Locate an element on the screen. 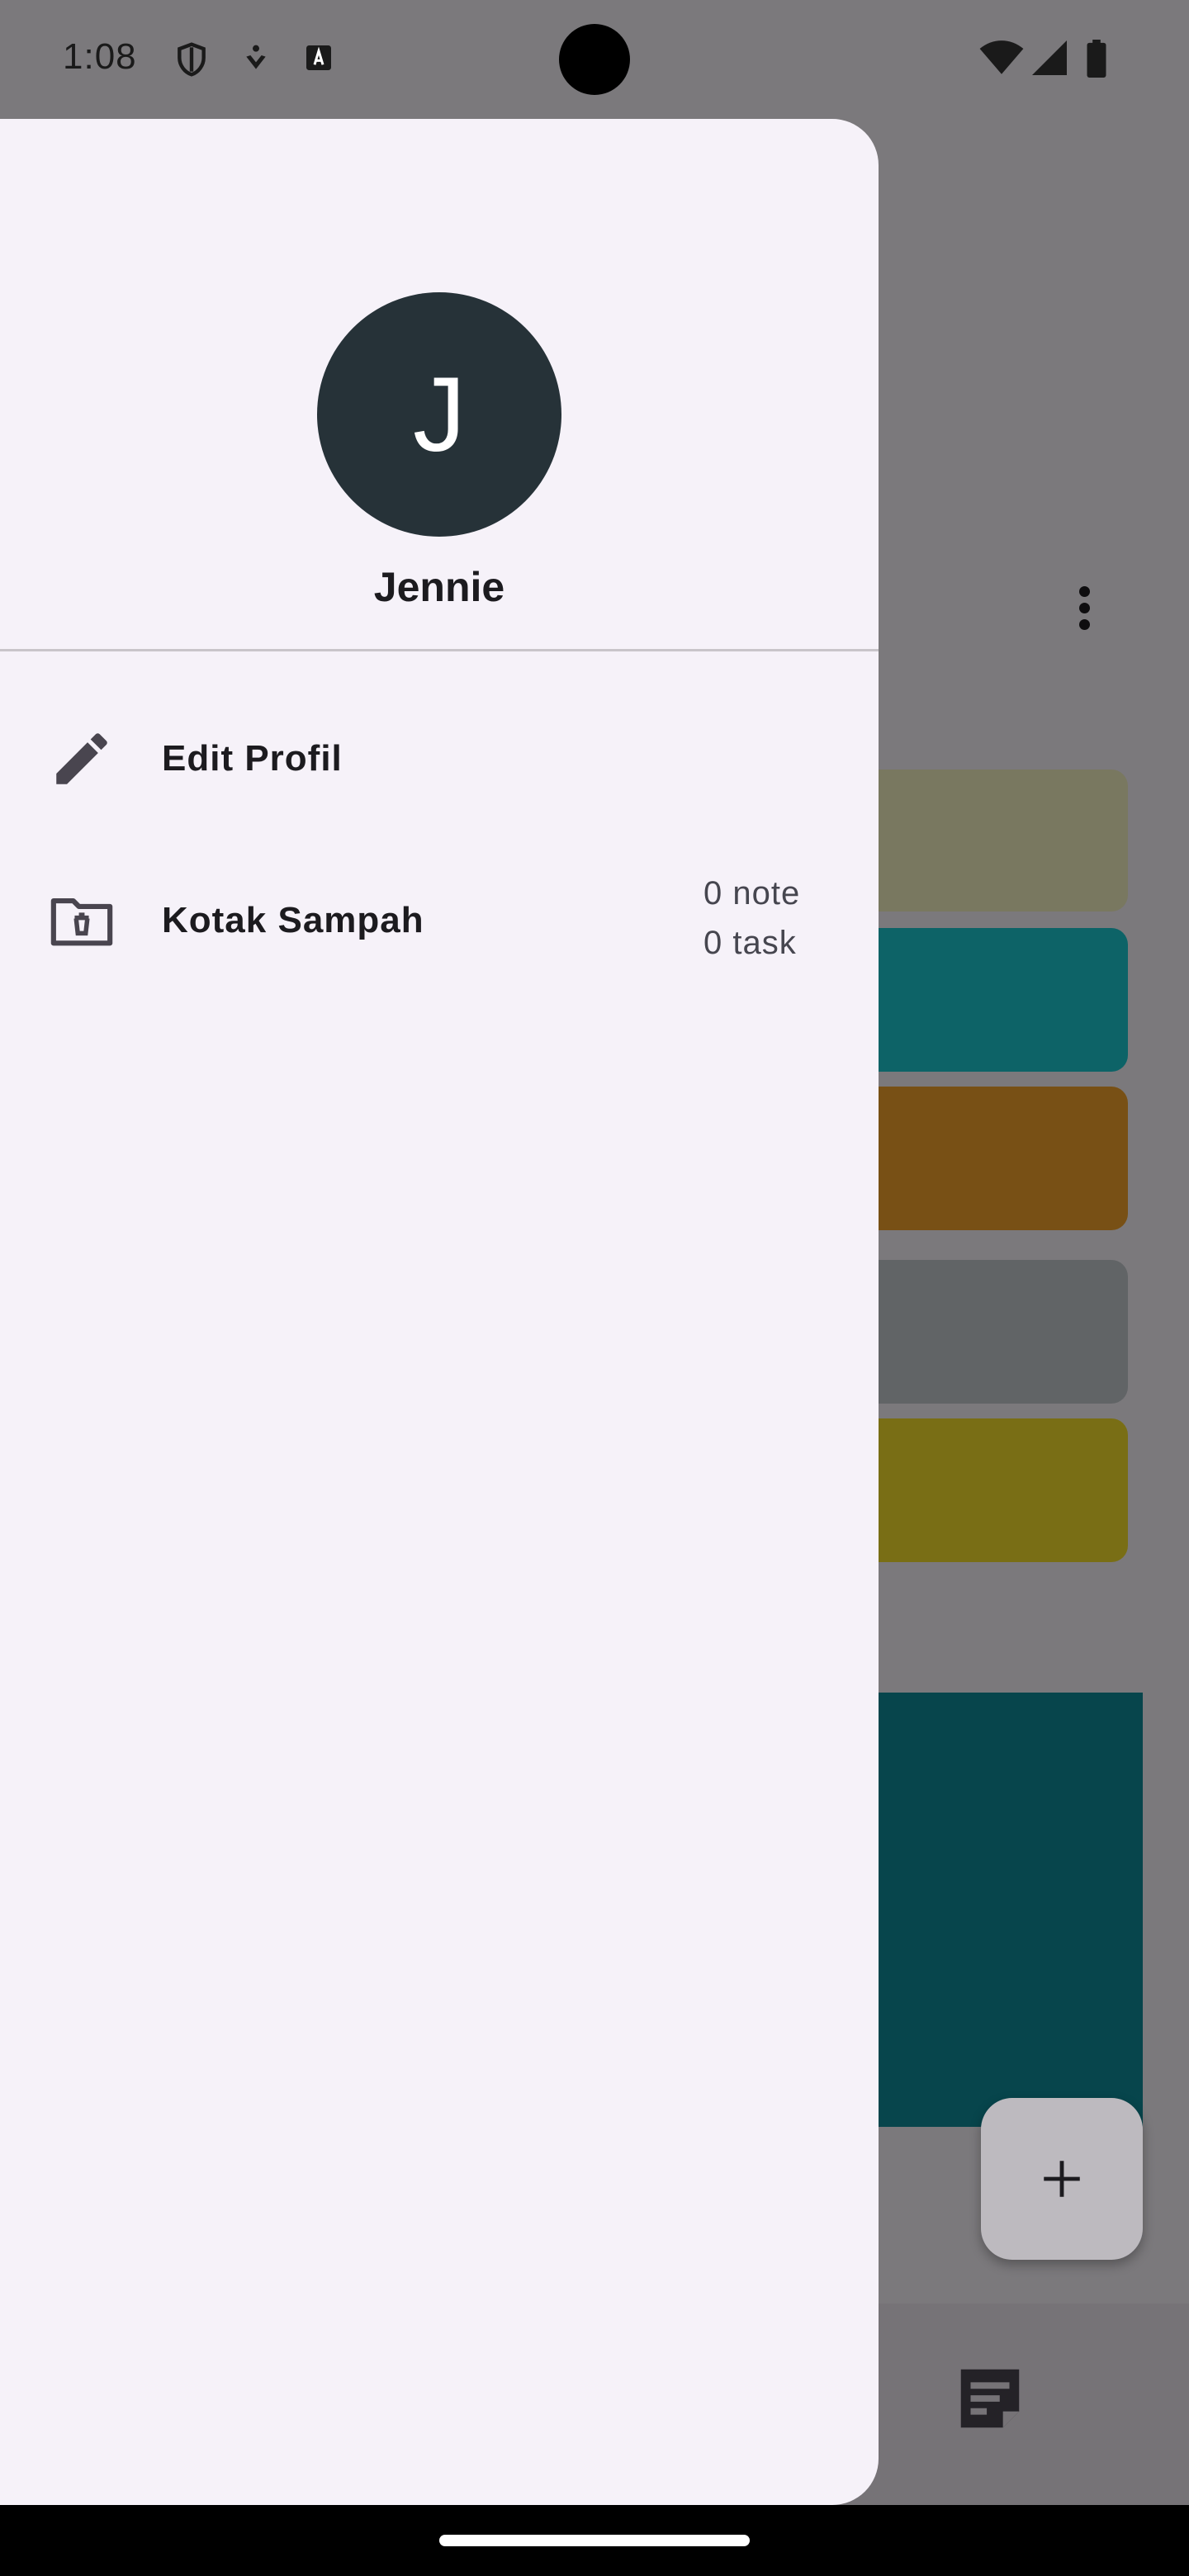  drawer-item-trash: Kotak Sampah 0 note 0 task is located at coordinates (439, 921).